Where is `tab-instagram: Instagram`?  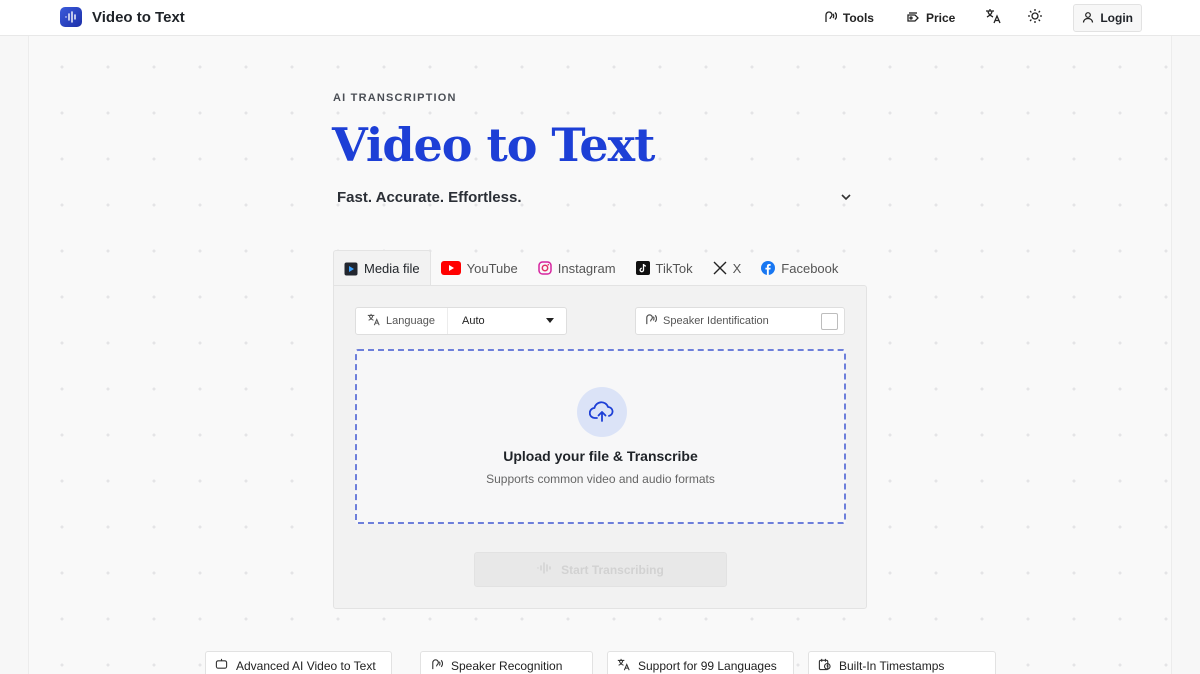 tab-instagram: Instagram is located at coordinates (577, 268).